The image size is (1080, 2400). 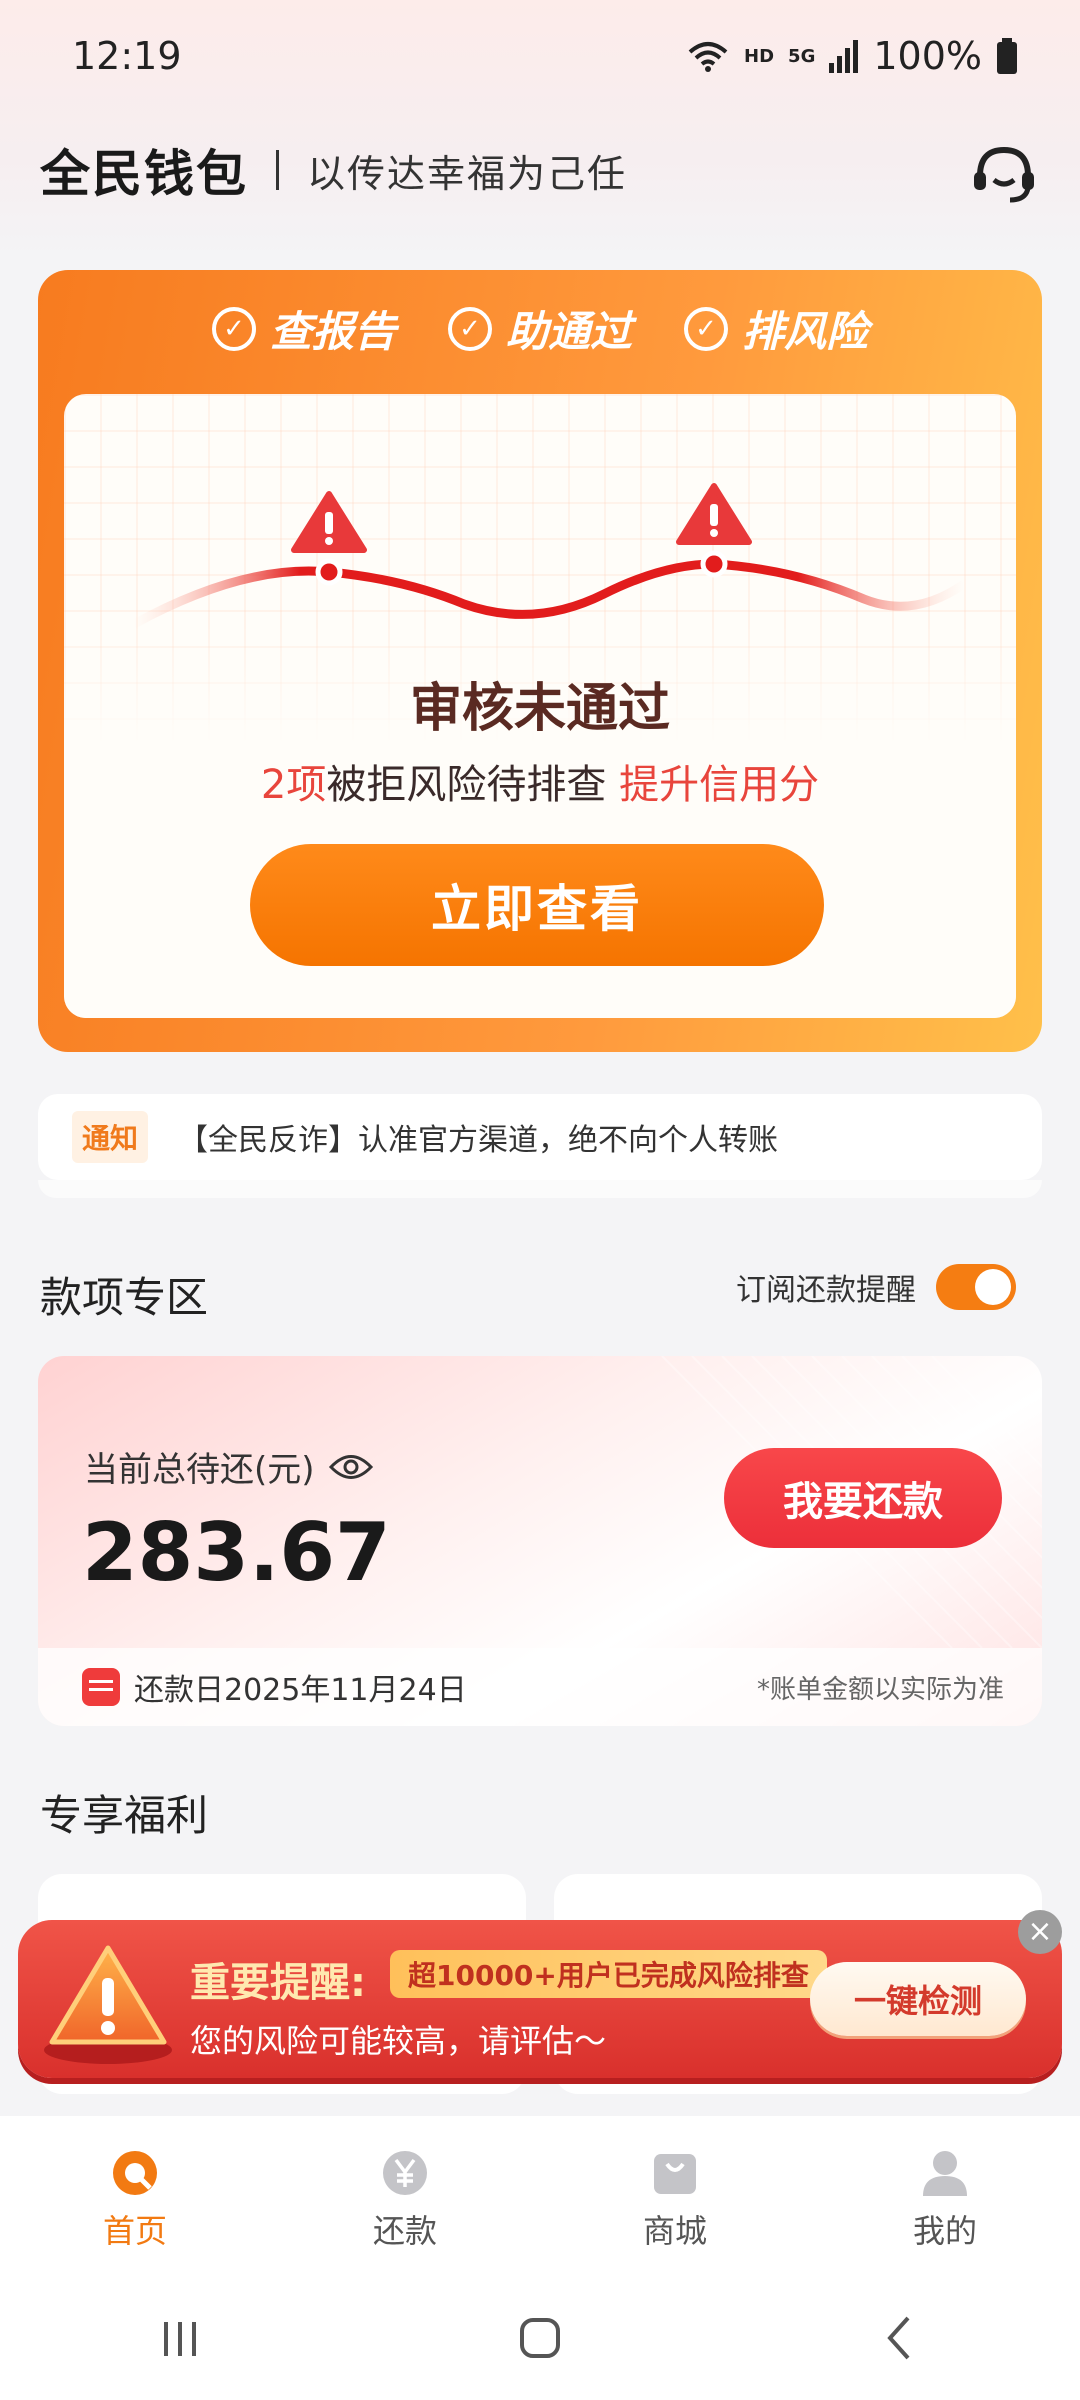 I want to click on total-due-text: 当前总待还(元), so click(x=199, y=1470).